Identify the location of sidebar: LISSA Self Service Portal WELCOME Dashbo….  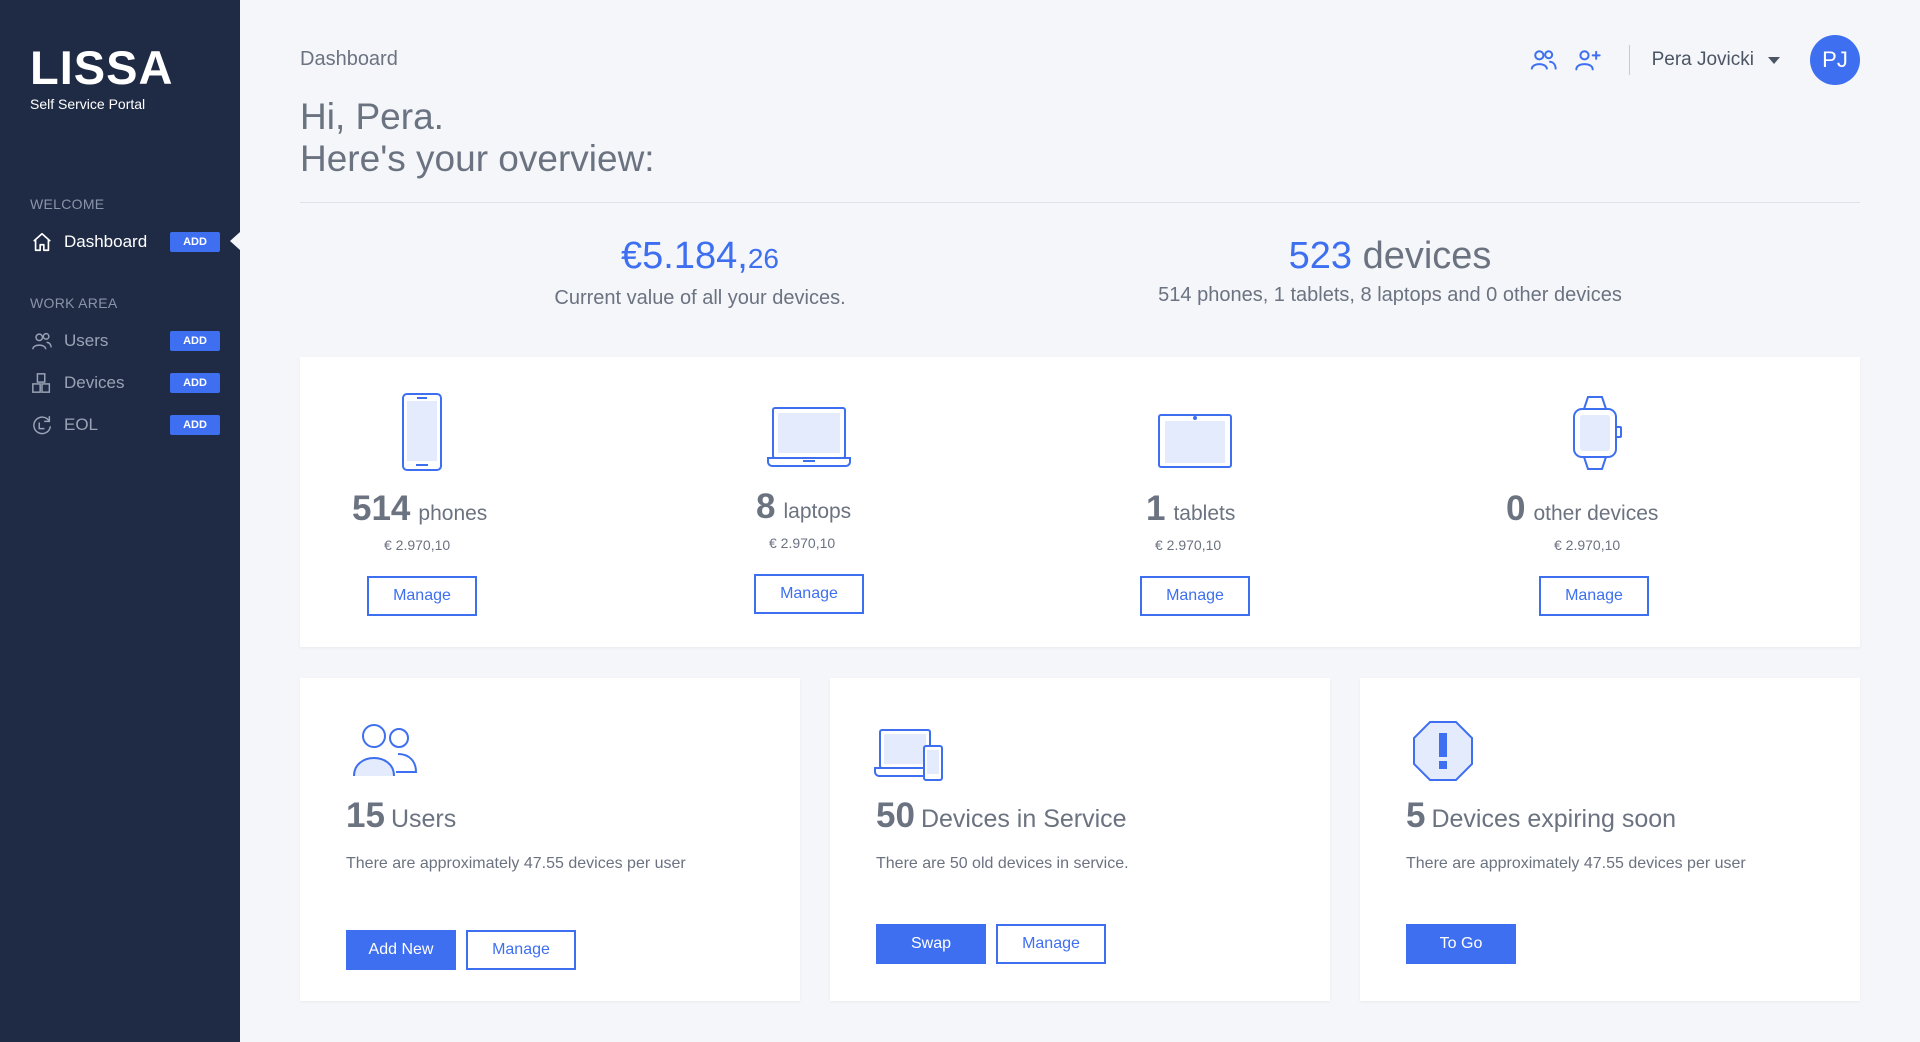
(120, 521).